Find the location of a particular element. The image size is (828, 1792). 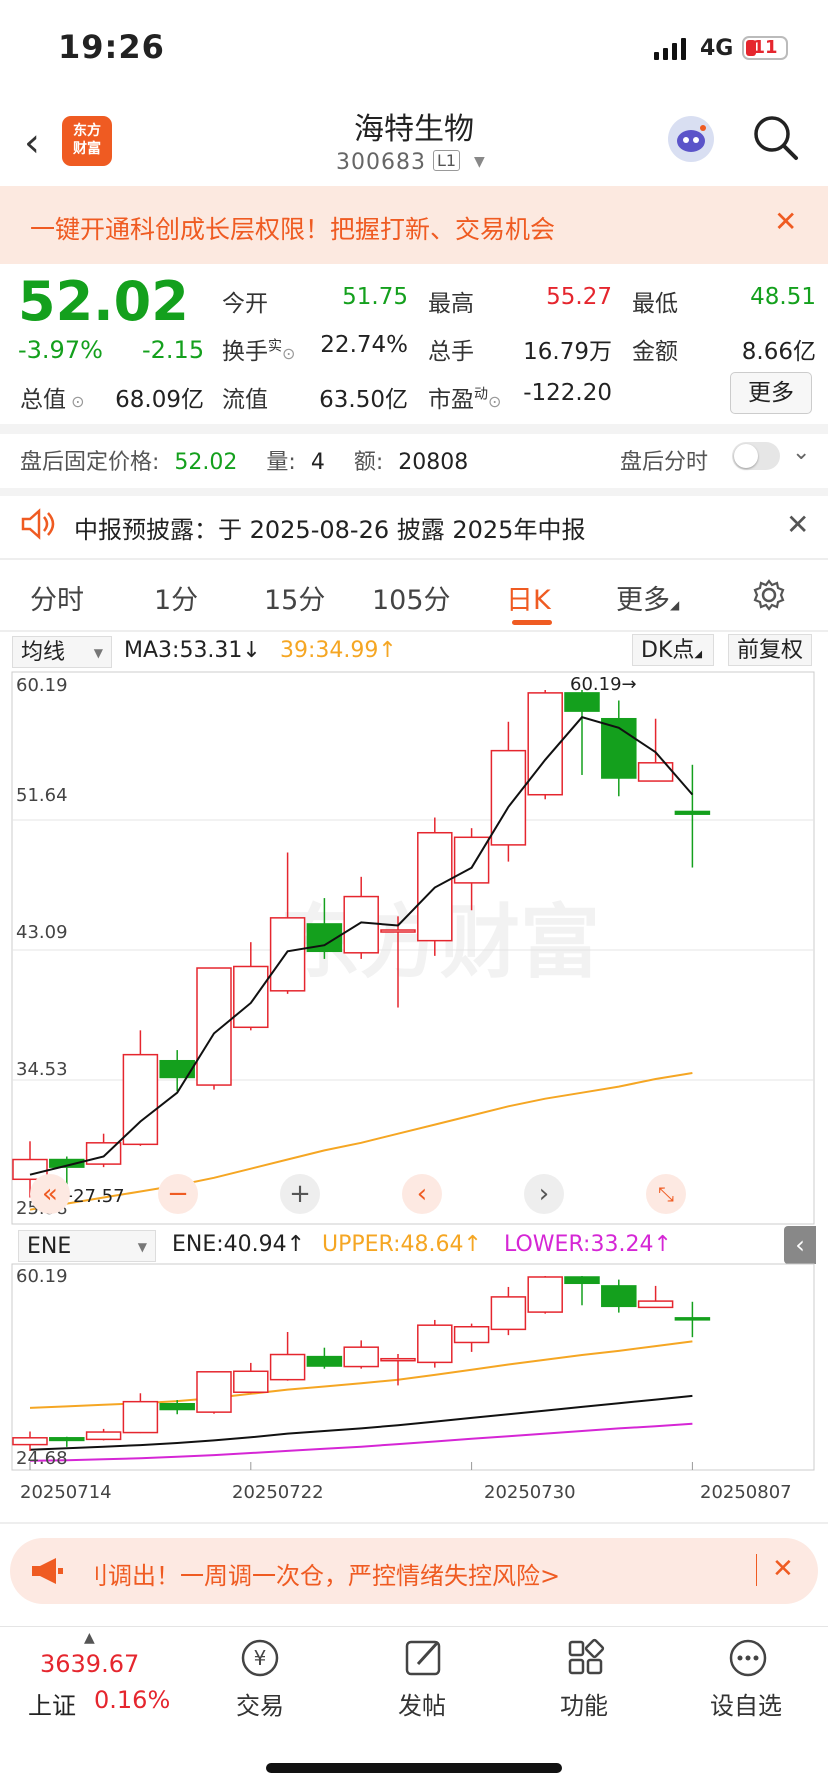

level-badge: L1 is located at coordinates (447, 160).